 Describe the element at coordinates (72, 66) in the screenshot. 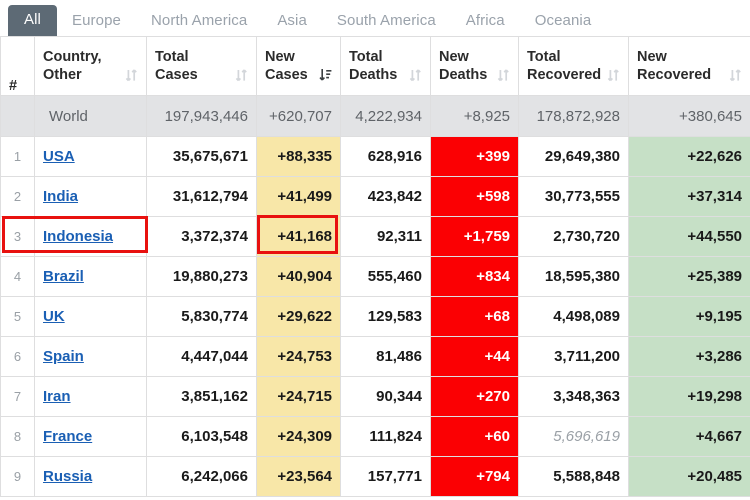

I see `column-header-label-country: Country, Other` at that location.